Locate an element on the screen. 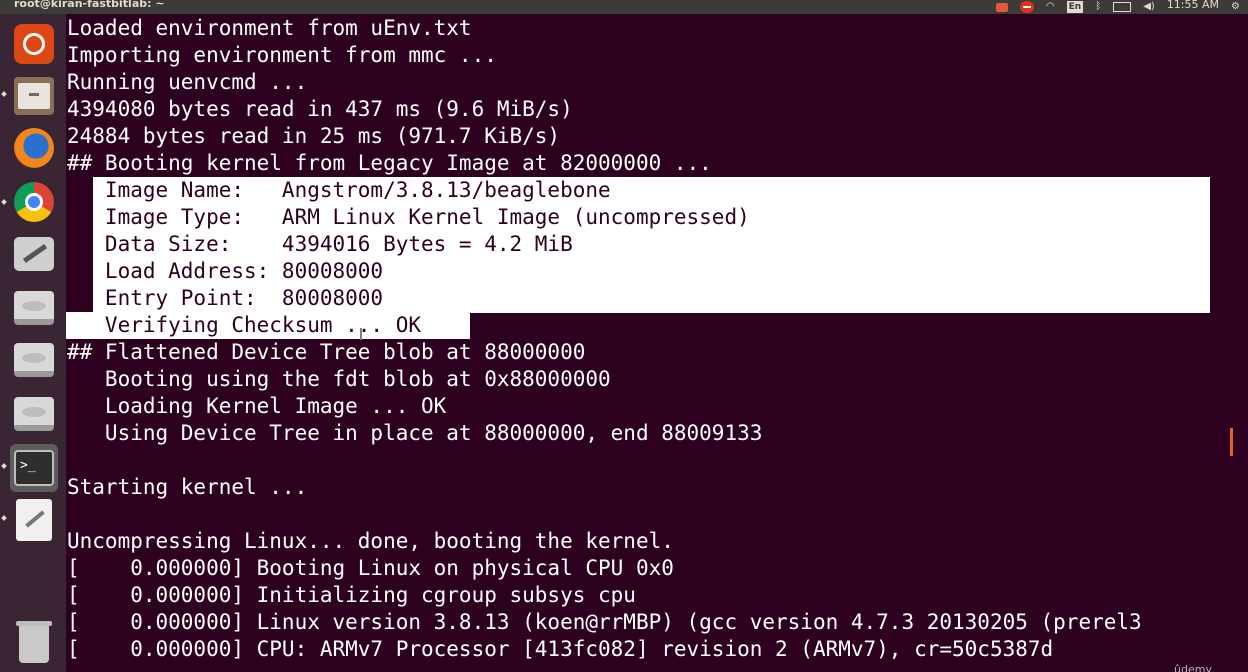 The height and width of the screenshot is (672, 1248). trash-icon is located at coordinates (34, 642).